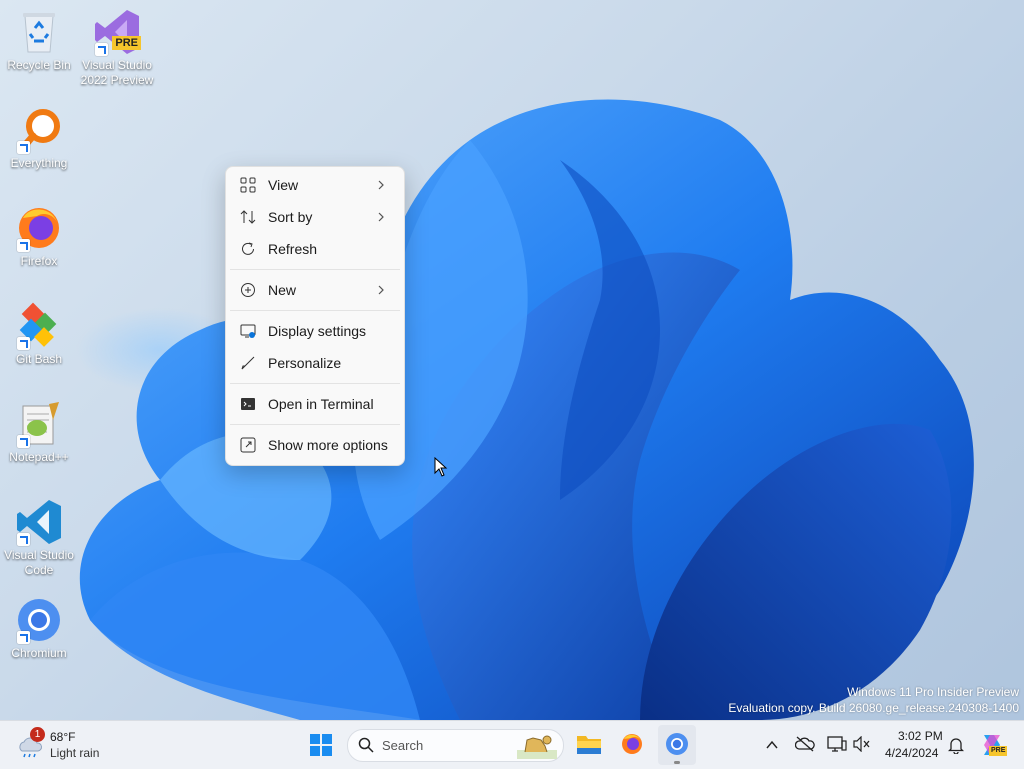 Image resolution: width=1024 pixels, height=769 pixels. What do you see at coordinates (39, 236) in the screenshot?
I see `desktop-icon-firefox: Firefox` at bounding box center [39, 236].